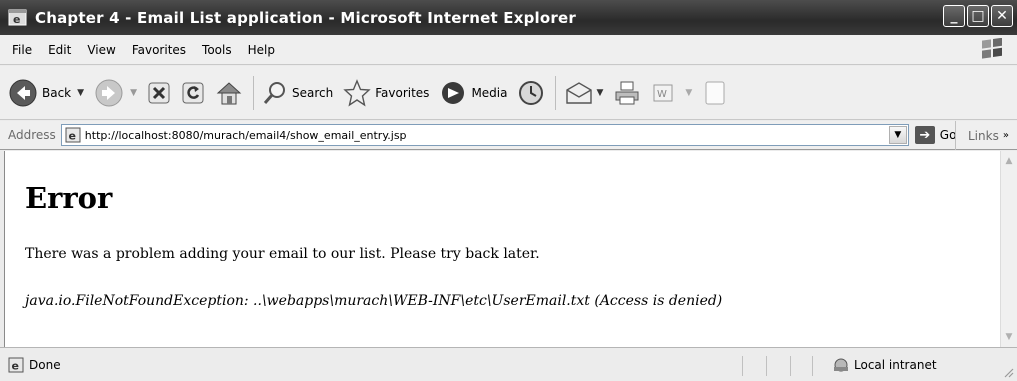 This screenshot has width=1017, height=381. I want to click on favorites-button: Favorites, so click(386, 92).